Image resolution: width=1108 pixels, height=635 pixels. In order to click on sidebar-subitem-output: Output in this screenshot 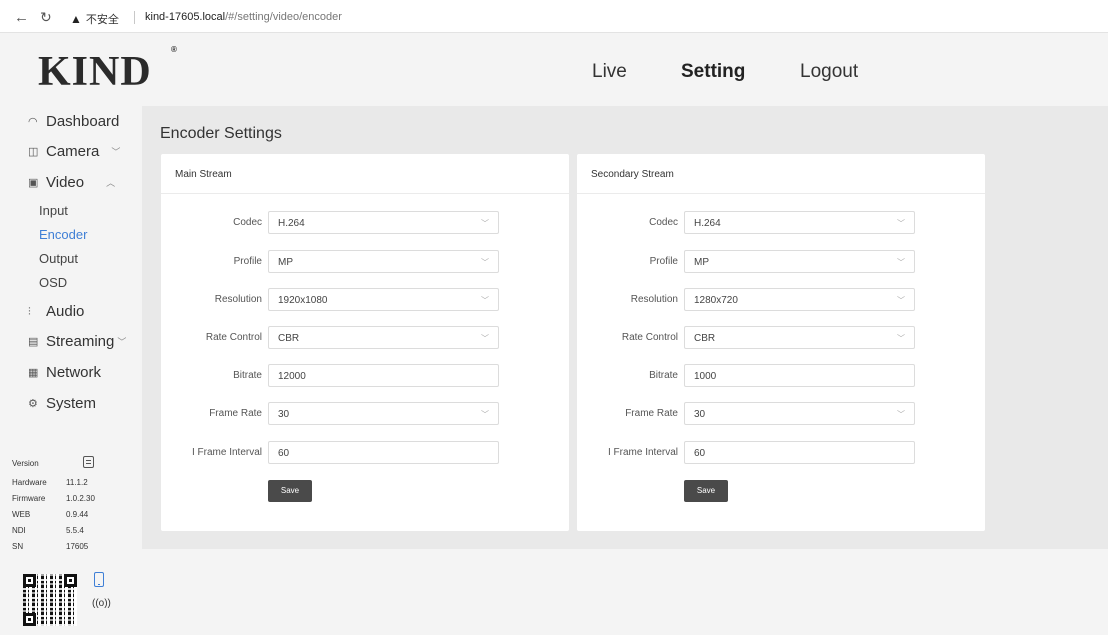, I will do `click(58, 258)`.